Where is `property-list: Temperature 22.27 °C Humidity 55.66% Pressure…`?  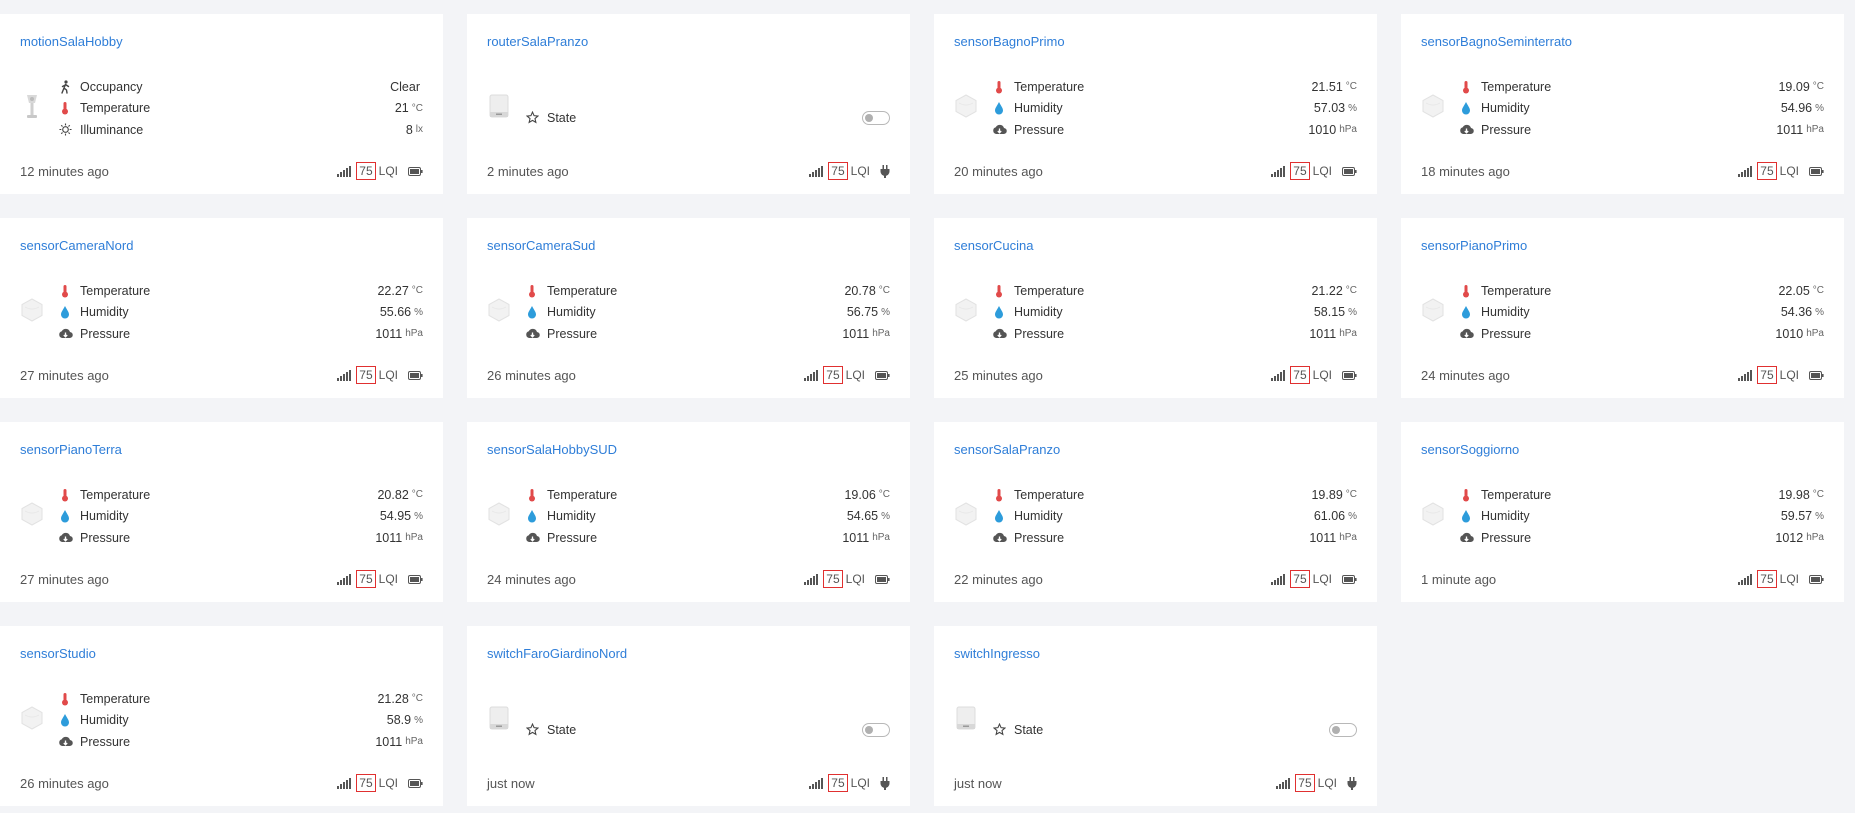 property-list: Temperature 22.27 °C Humidity 55.66% Pressure… is located at coordinates (239, 312).